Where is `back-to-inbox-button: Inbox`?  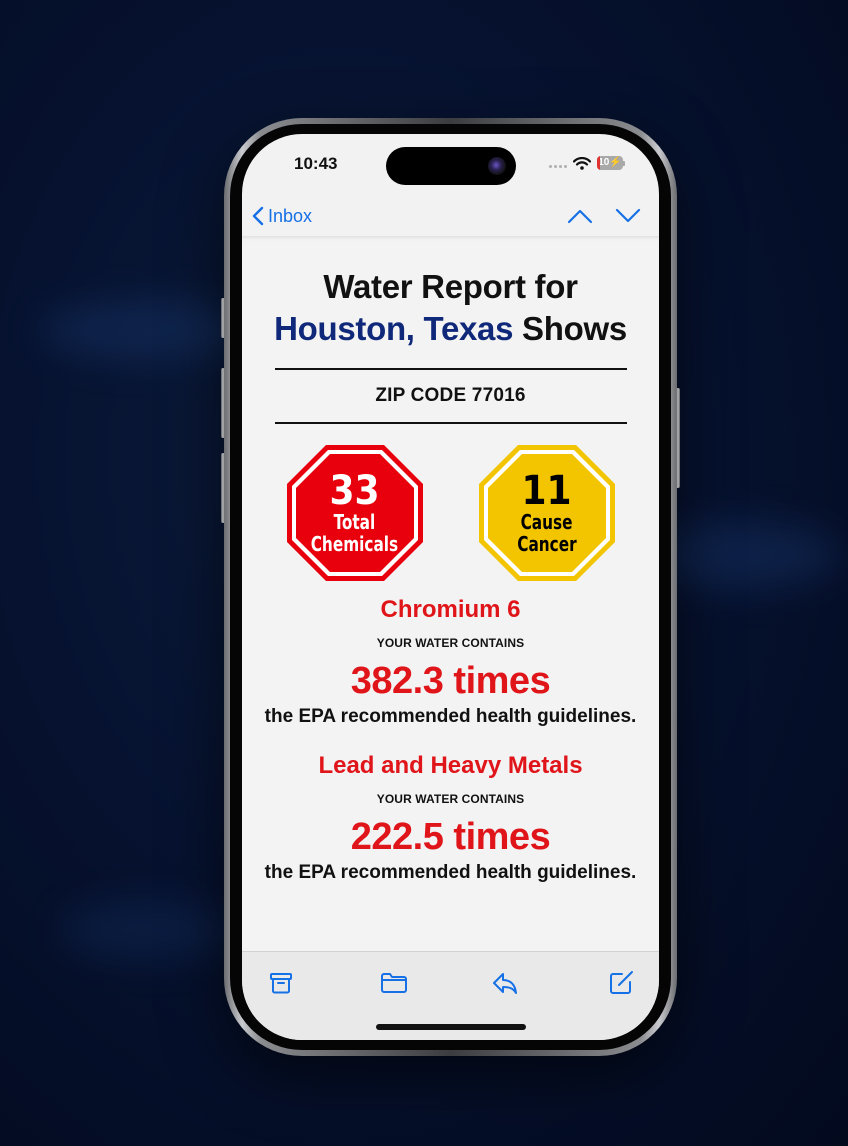 back-to-inbox-button: Inbox is located at coordinates (282, 216).